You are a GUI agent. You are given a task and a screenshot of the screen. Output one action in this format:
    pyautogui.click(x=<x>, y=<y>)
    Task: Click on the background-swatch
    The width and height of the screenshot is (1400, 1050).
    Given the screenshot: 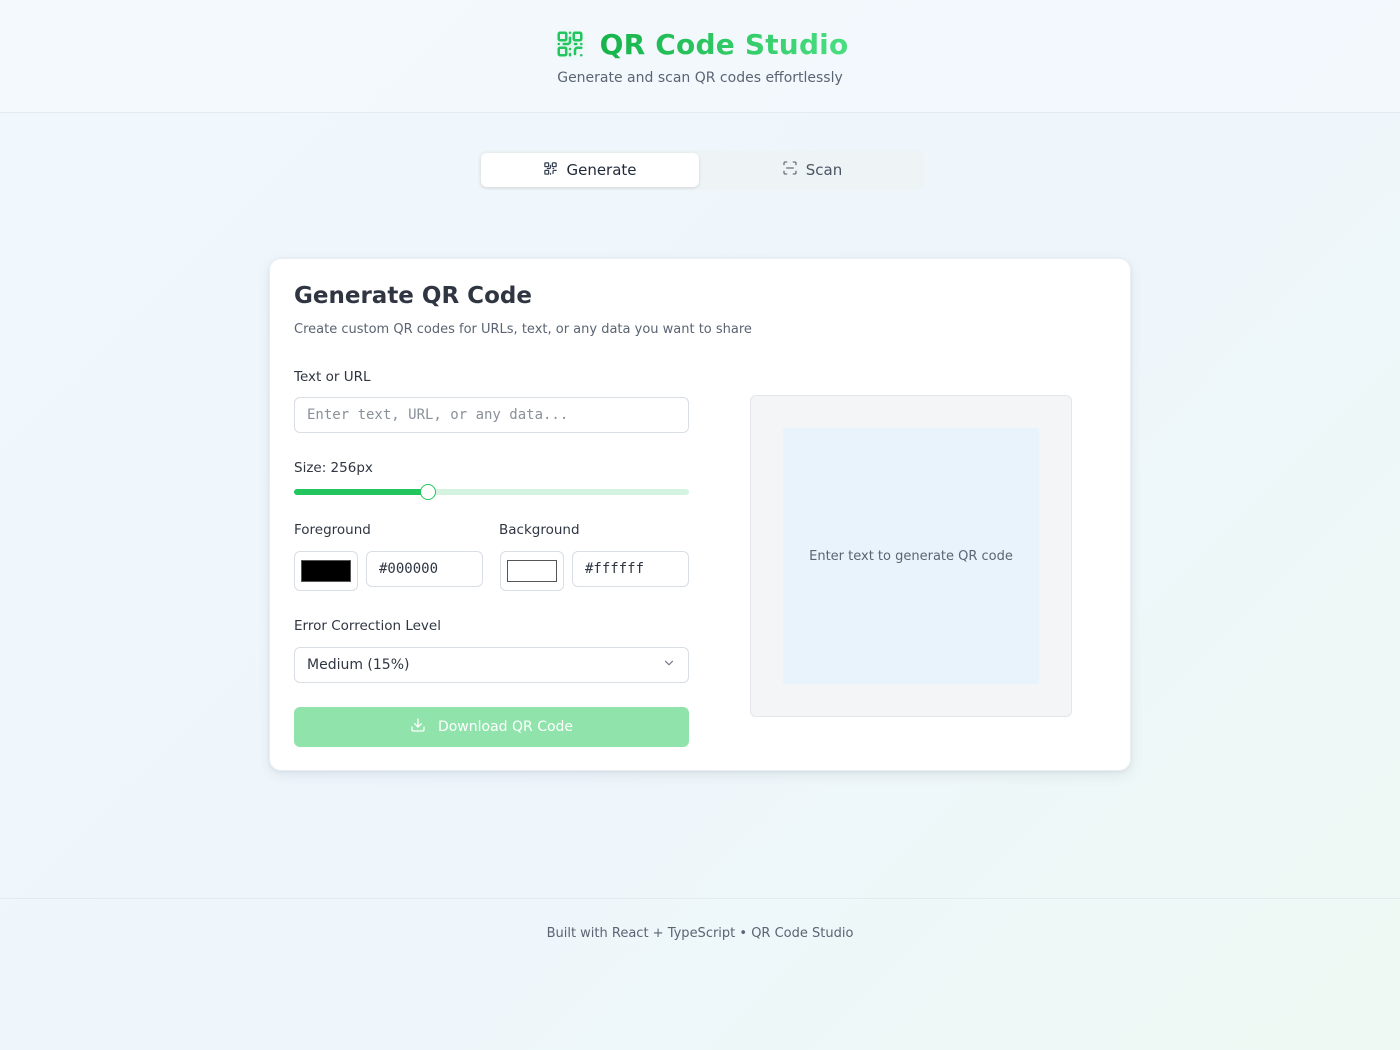 What is the action you would take?
    pyautogui.click(x=532, y=571)
    